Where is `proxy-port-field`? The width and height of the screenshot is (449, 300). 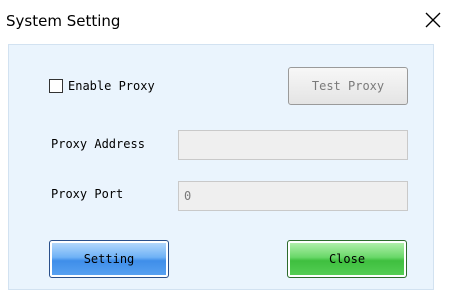
proxy-port-field is located at coordinates (293, 196).